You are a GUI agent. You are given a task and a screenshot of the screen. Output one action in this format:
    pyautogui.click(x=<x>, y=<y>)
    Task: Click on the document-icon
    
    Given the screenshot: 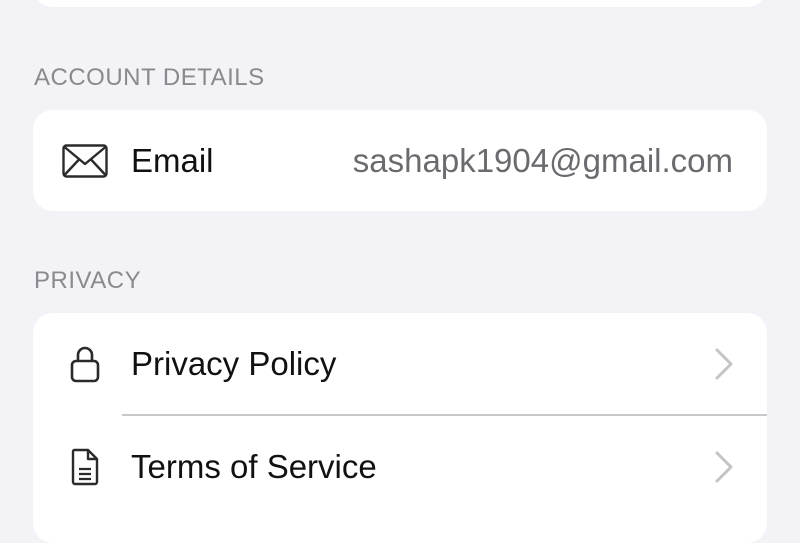 What is the action you would take?
    pyautogui.click(x=85, y=467)
    